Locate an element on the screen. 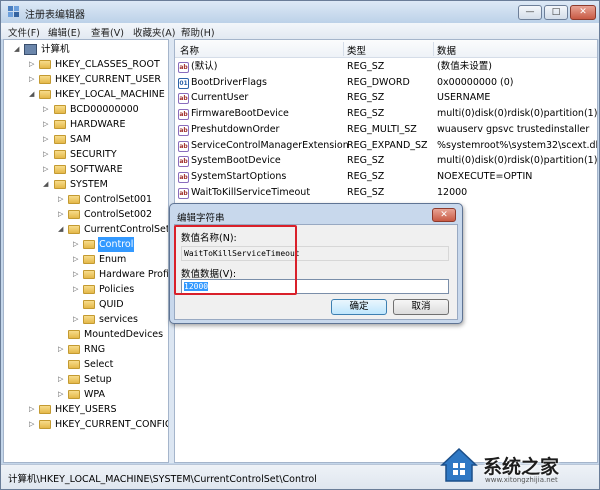 The height and width of the screenshot is (490, 600). tree-label: RNG is located at coordinates (95, 349).